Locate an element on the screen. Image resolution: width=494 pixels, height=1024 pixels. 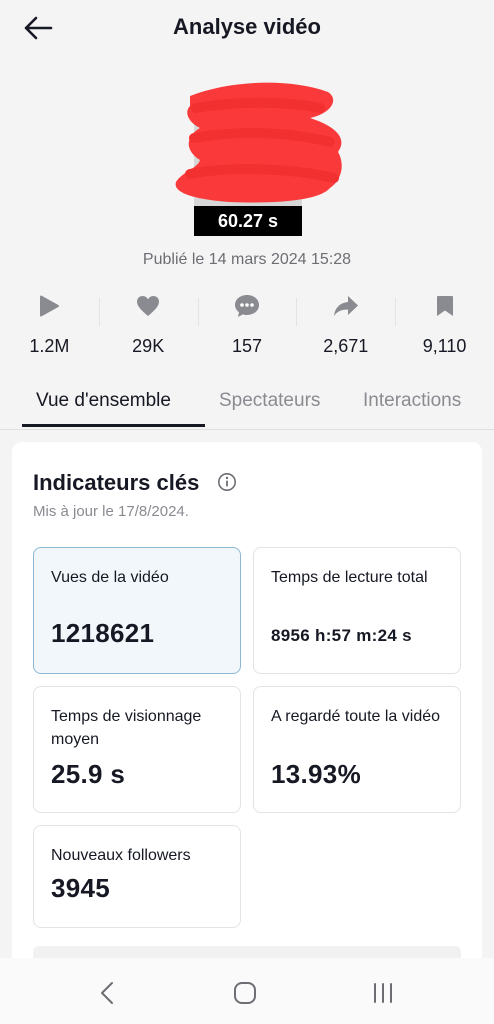
stats-row: 1.2M 29K 157 2,671 9,110 is located at coordinates (247, 327).